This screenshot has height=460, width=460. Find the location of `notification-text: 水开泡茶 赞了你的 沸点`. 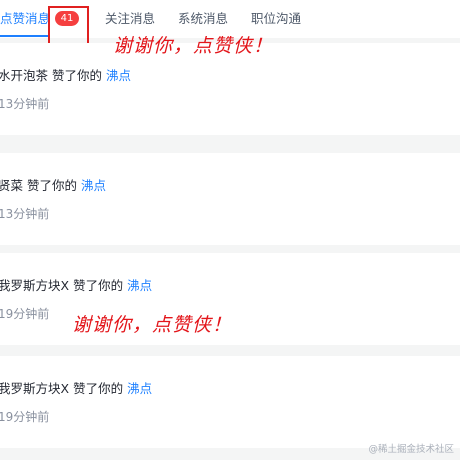

notification-text: 水开泡茶 赞了你的 沸点 is located at coordinates (65, 76).